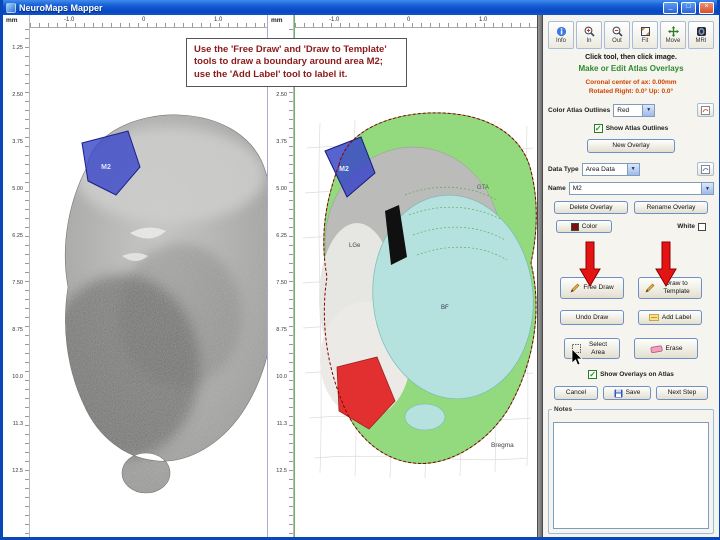  I want to click on tool-label: Move, so click(673, 41).